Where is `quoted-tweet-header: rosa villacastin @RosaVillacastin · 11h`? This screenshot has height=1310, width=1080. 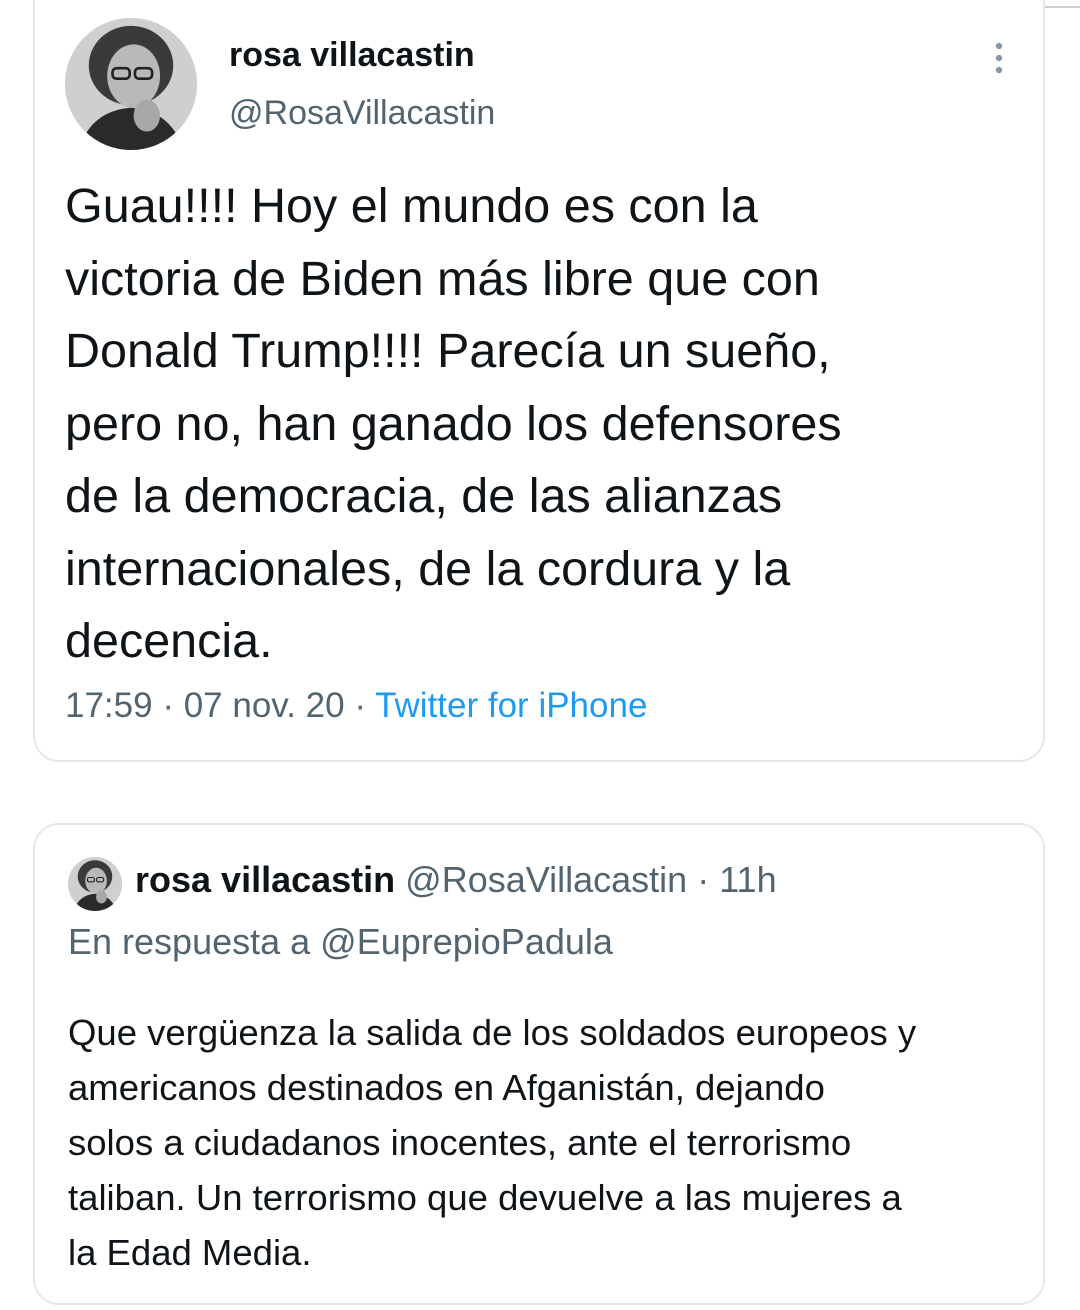 quoted-tweet-header: rosa villacastin @RosaVillacastin · 11h is located at coordinates (456, 880).